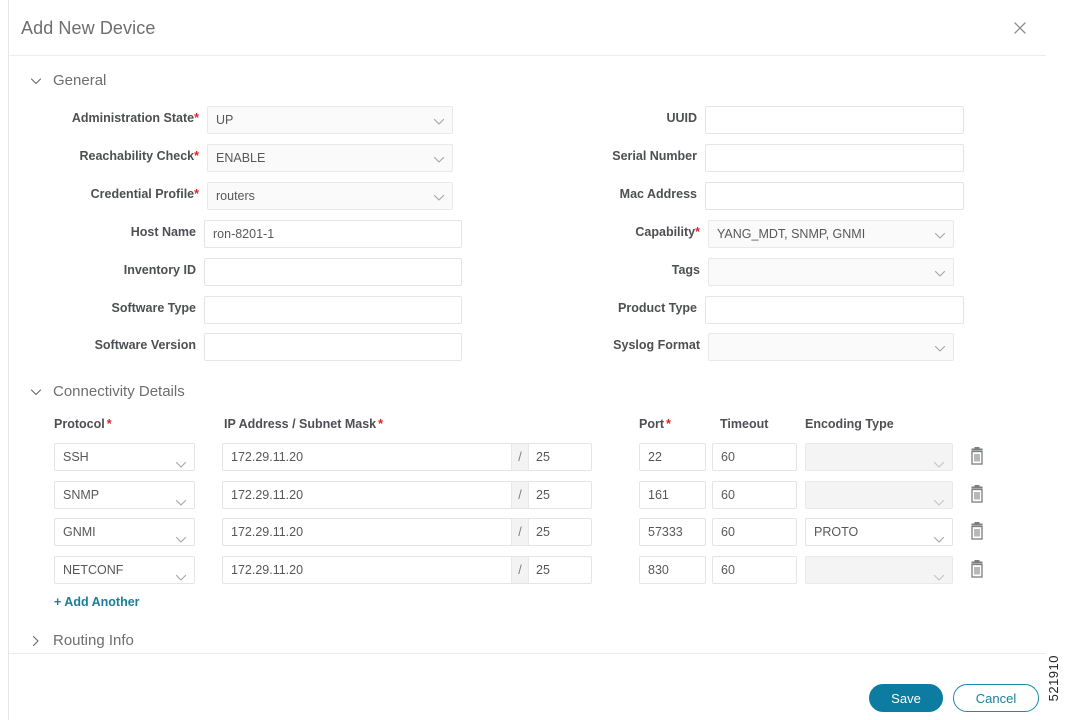 This screenshot has height=720, width=1067. I want to click on credential-profile-select: routers, so click(330, 196).